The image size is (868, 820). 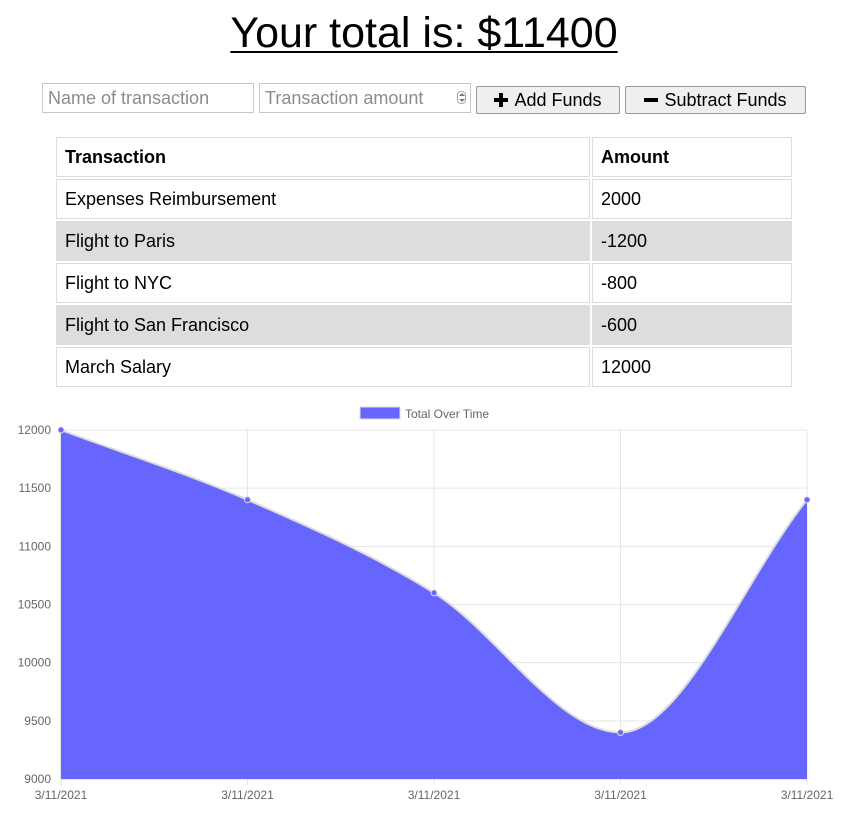 What do you see at coordinates (461, 97) in the screenshot?
I see `number-spinner-icon` at bounding box center [461, 97].